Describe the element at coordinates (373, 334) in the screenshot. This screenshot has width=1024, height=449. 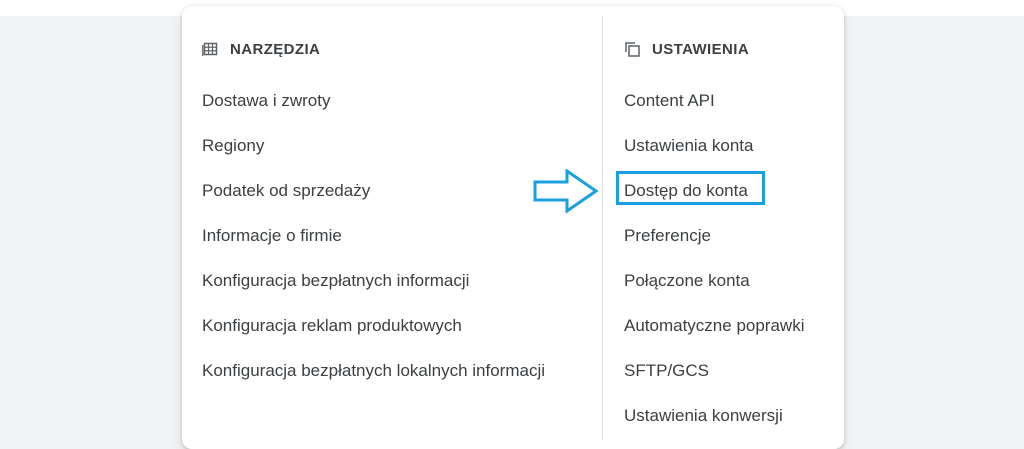
I see `menu-item-shopping-ads-setup: Konfiguracja reklam produktowych` at that location.